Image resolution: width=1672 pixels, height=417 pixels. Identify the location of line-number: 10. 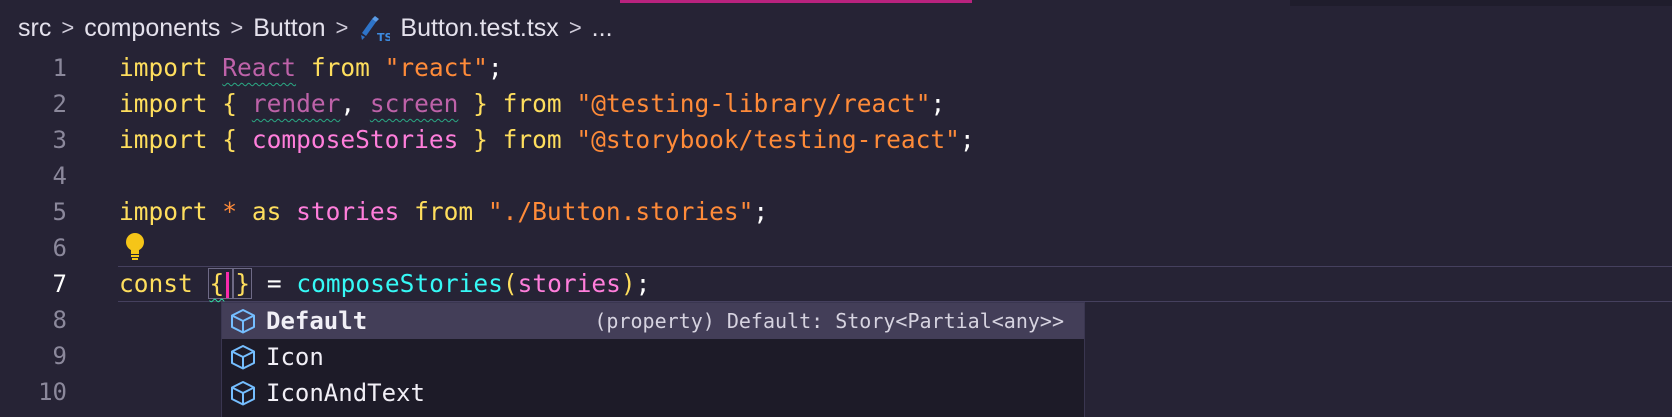
(52, 392).